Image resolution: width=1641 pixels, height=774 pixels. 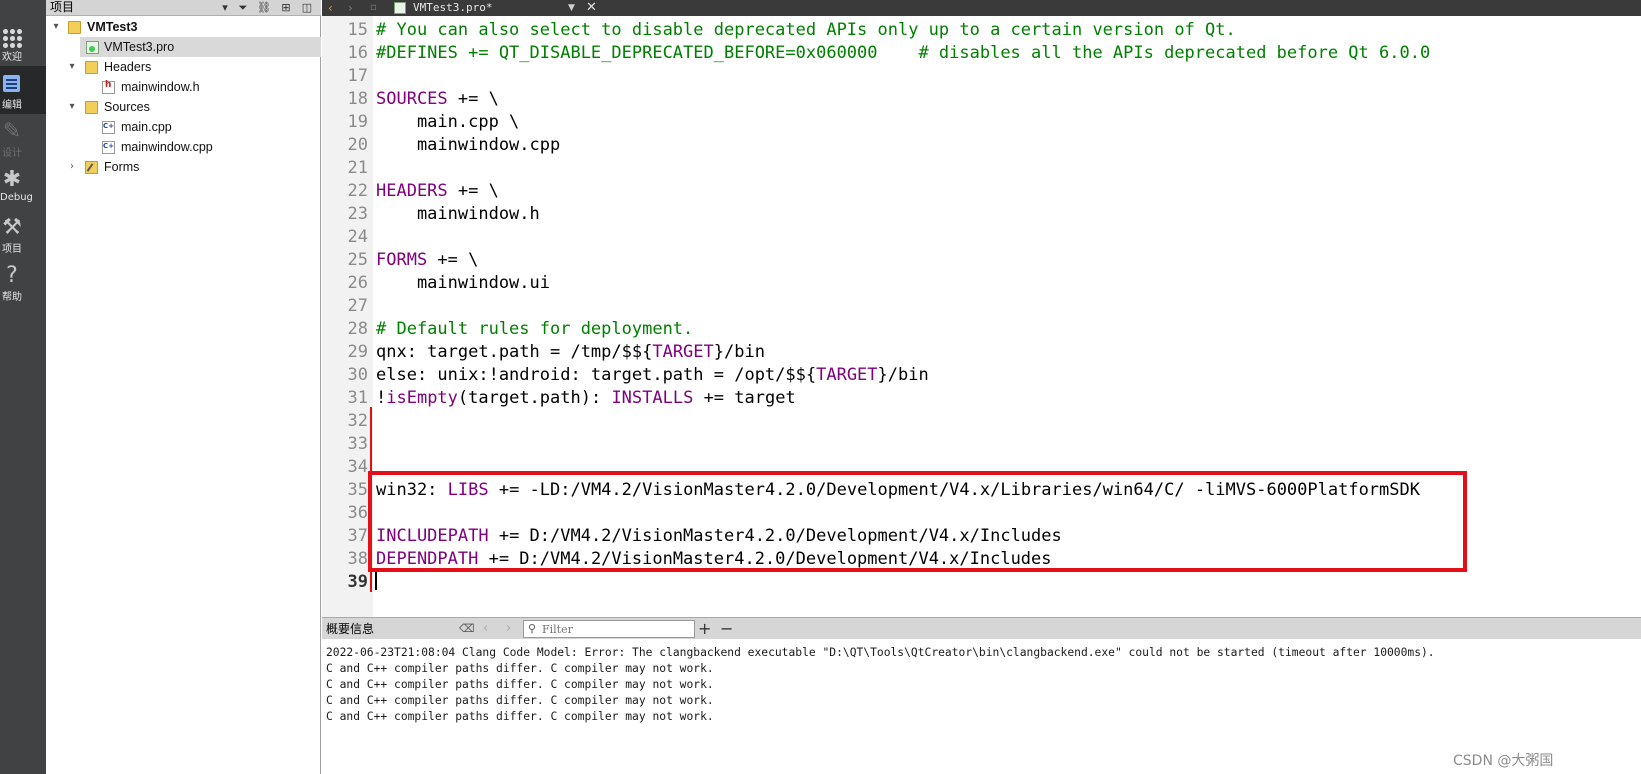 I want to click on tree-item-pro-file: VMTest3.pro, so click(x=200, y=47).